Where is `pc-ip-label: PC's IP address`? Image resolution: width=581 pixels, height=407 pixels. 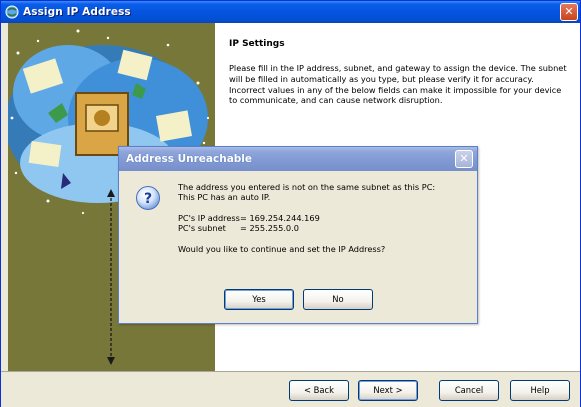
pc-ip-label: PC's IP address is located at coordinates (209, 217).